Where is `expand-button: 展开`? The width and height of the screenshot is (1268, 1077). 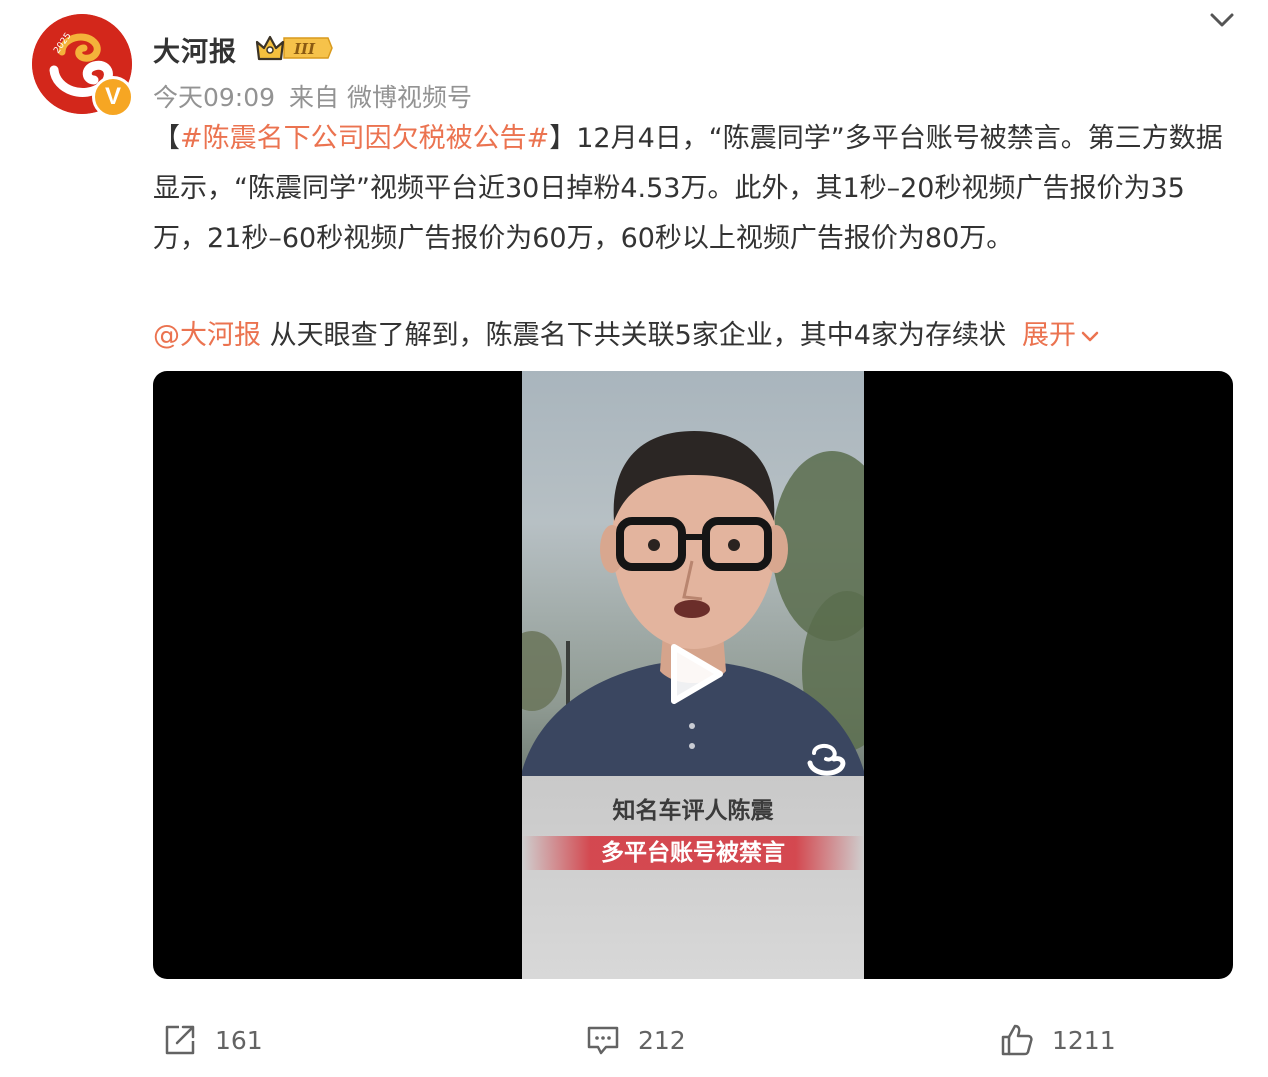
expand-button: 展开 is located at coordinates (1061, 335).